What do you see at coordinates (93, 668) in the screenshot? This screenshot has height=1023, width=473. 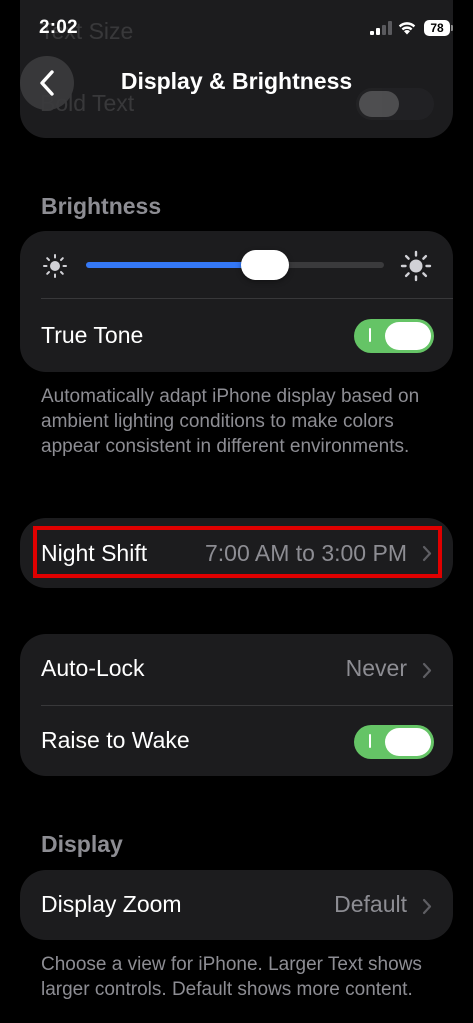 I see `auto-lock-label: Auto-Lock` at bounding box center [93, 668].